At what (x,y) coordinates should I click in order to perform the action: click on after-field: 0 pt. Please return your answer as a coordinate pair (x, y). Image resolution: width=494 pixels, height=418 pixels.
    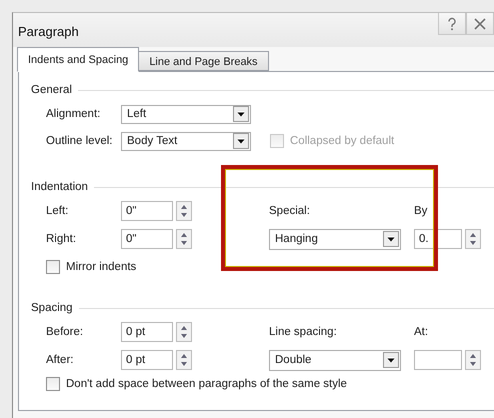
    Looking at the image, I should click on (147, 360).